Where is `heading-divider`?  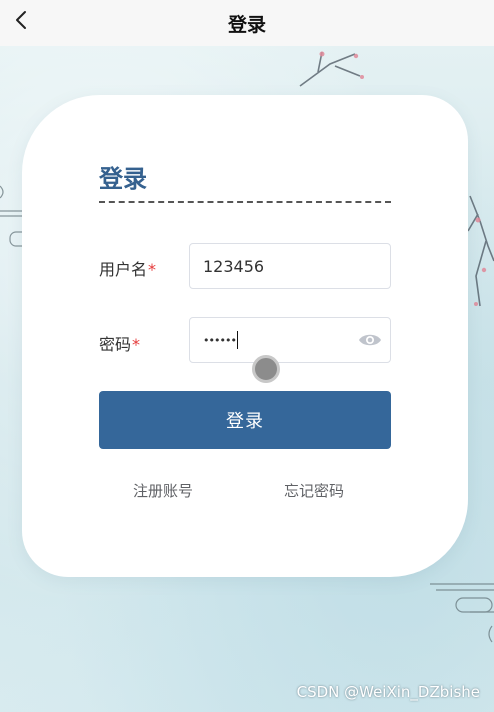 heading-divider is located at coordinates (245, 202).